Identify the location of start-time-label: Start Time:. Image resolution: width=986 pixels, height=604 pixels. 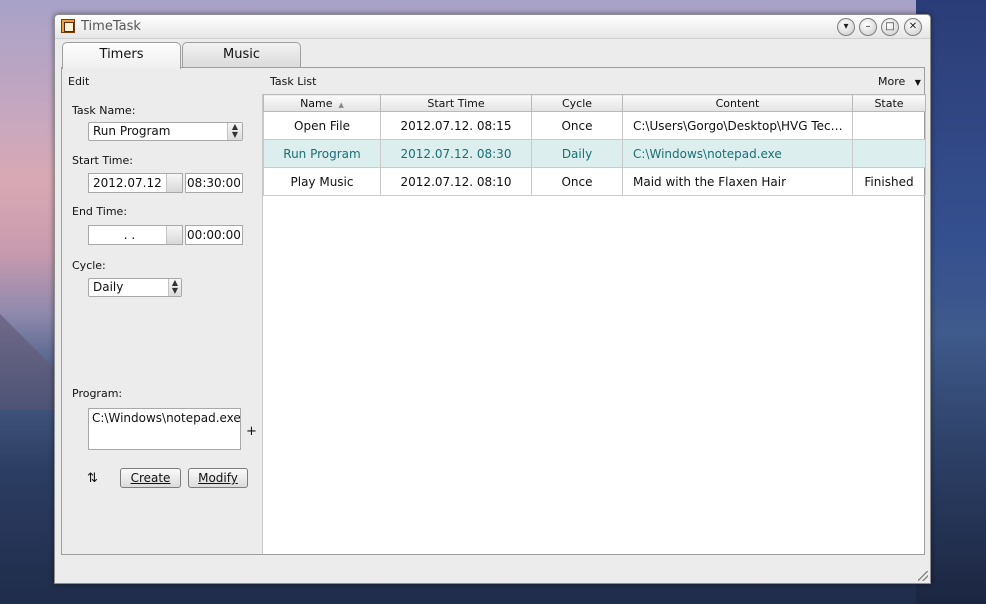
(102, 160).